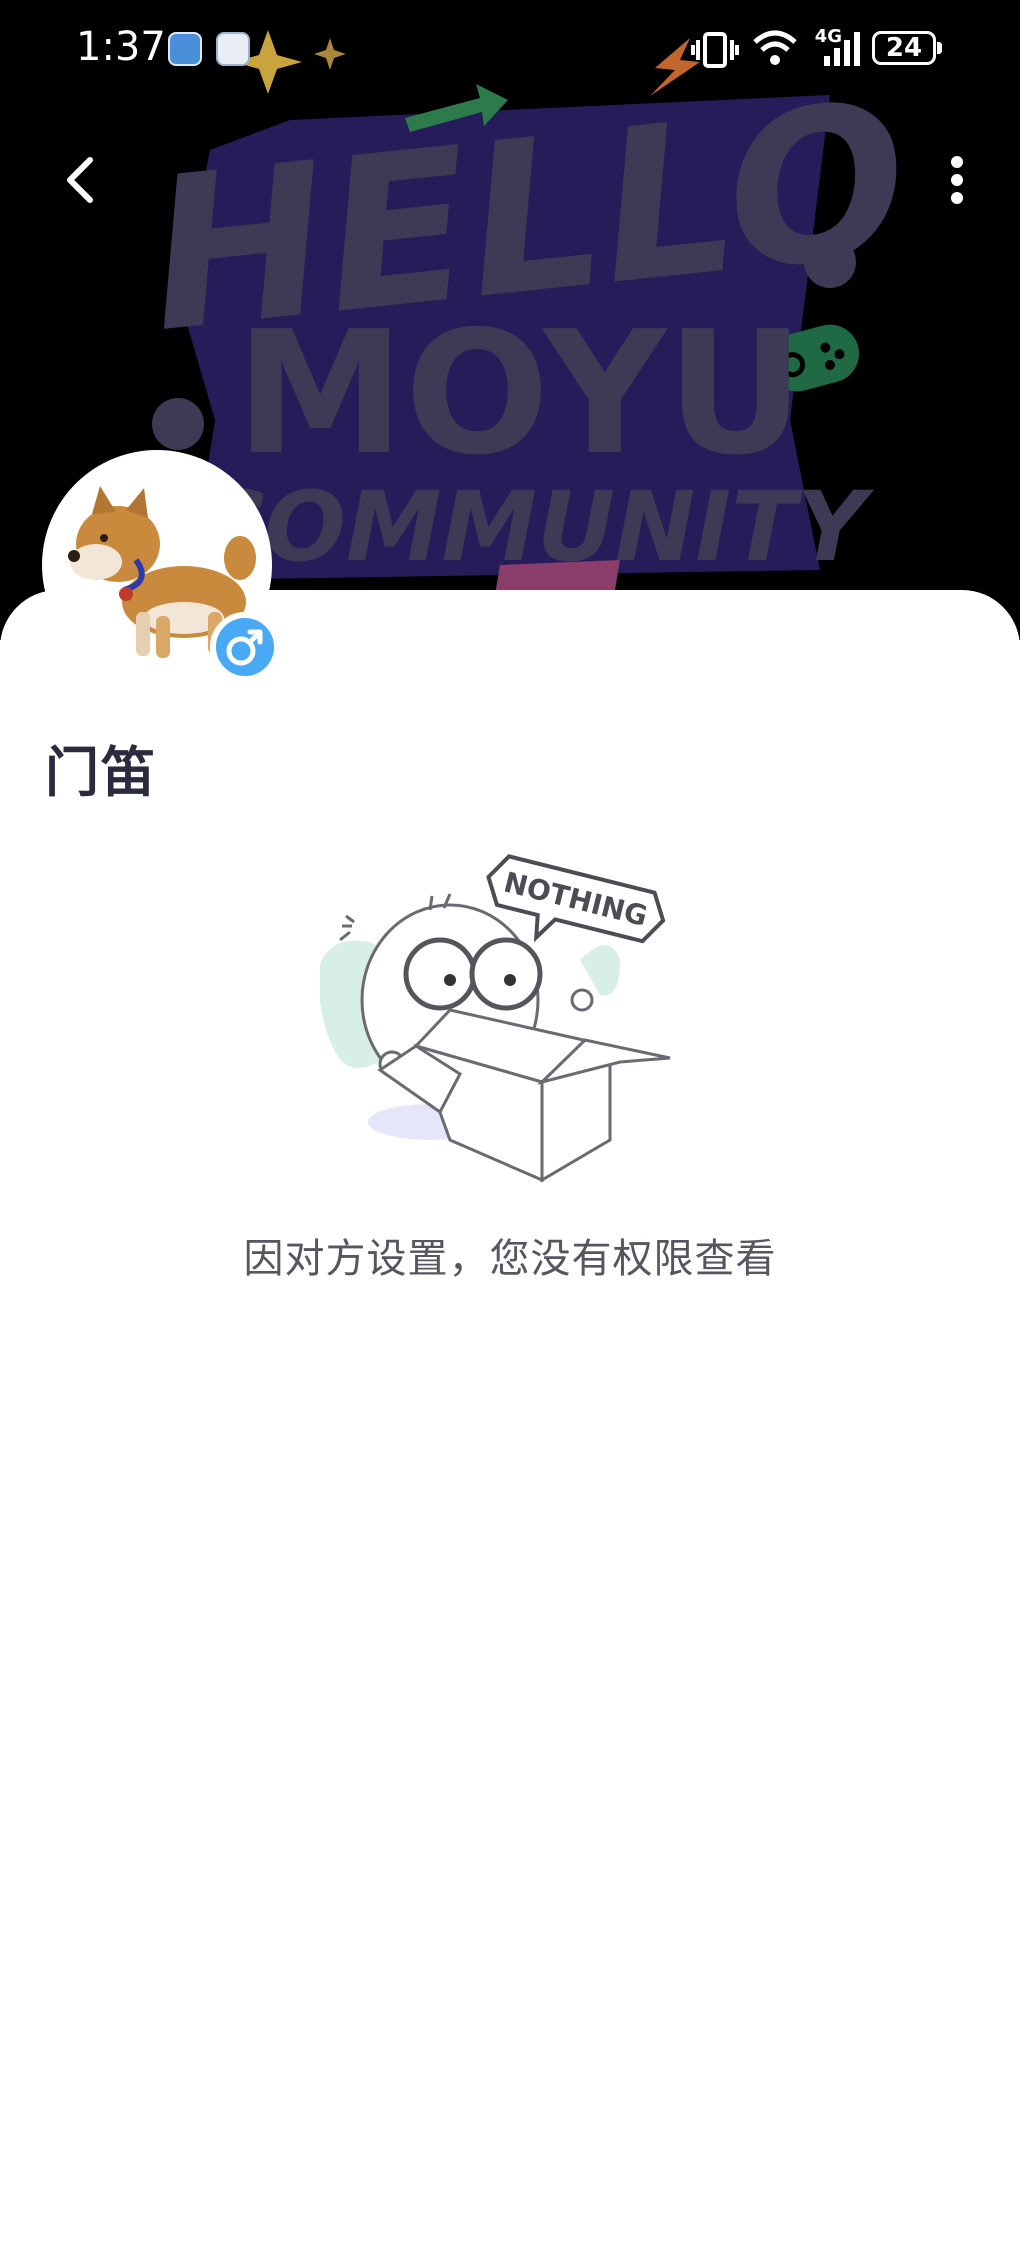 This screenshot has height=2257, width=1020. What do you see at coordinates (495, 1018) in the screenshot?
I see `empty-state-illustration: NOTHING` at bounding box center [495, 1018].